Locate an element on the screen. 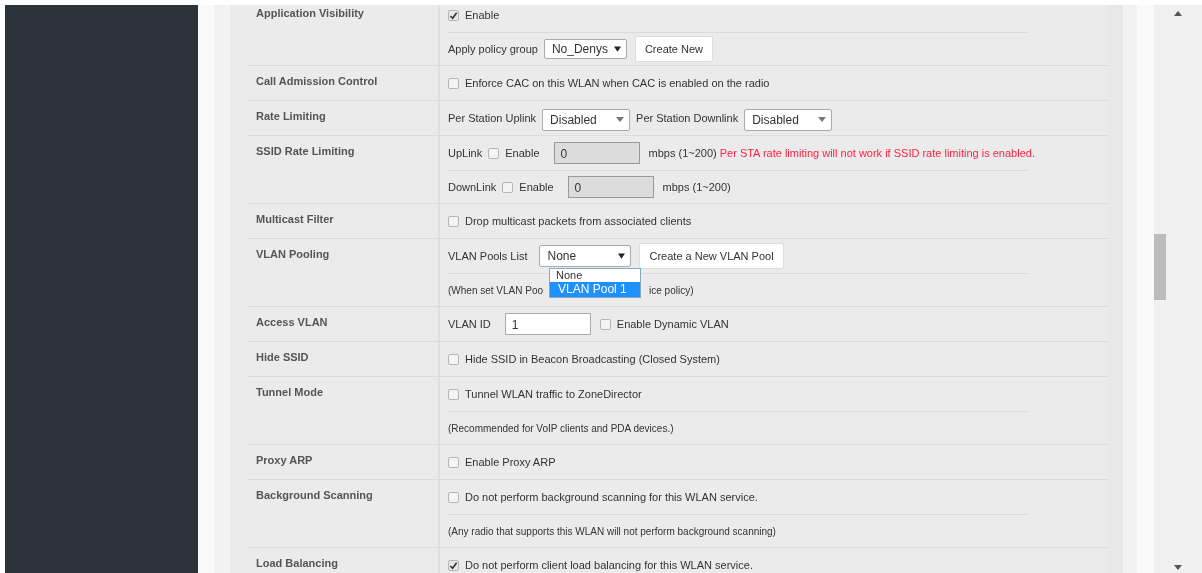  field-label: VLAN ID is located at coordinates (469, 324).